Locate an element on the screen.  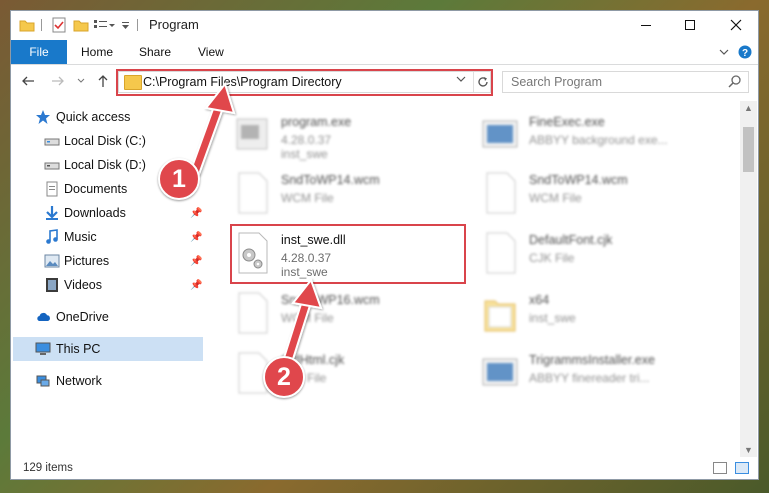
annotation-arrows is located at coordinates (256, 223).